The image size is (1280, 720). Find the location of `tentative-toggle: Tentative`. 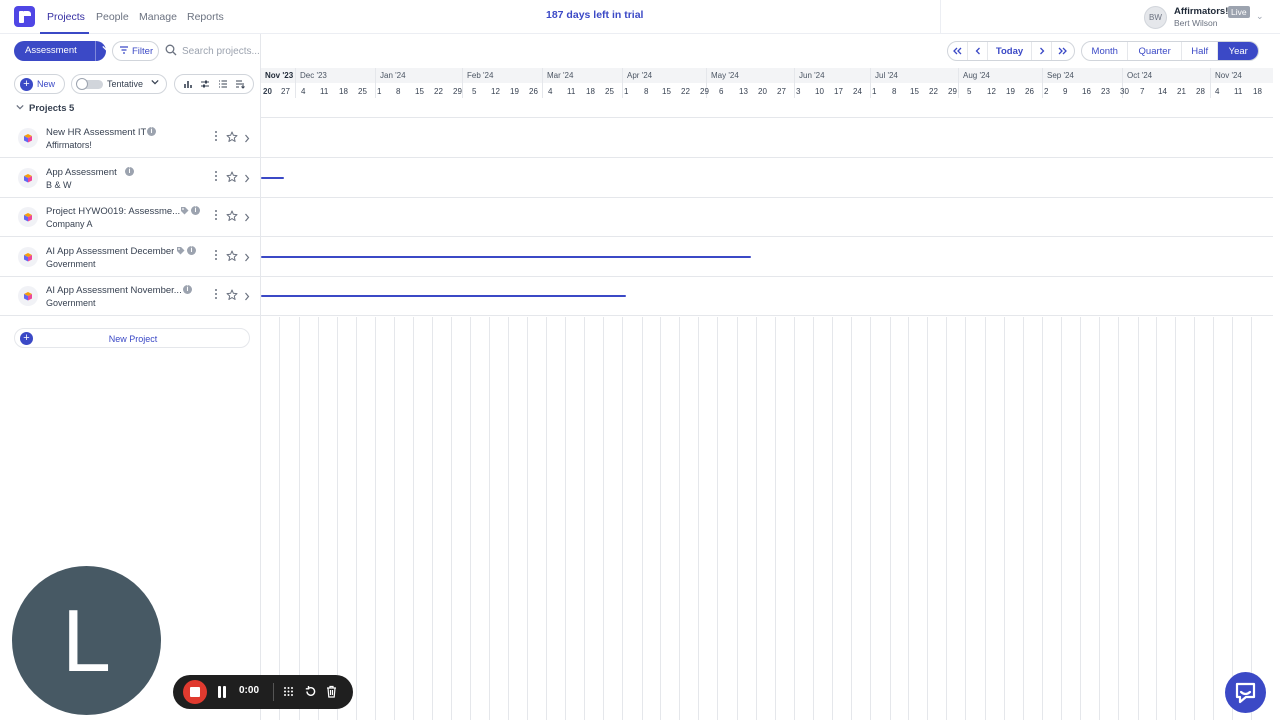

tentative-toggle: Tentative is located at coordinates (119, 84).